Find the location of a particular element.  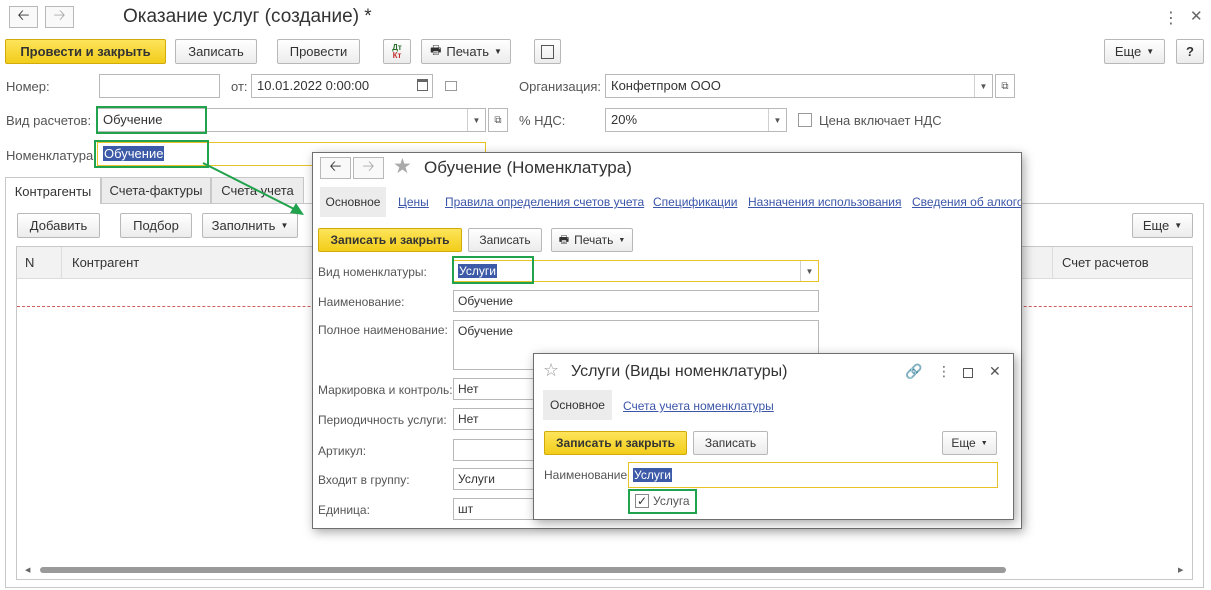

date-field: 10.01.2022 0:00:00 is located at coordinates (342, 86).